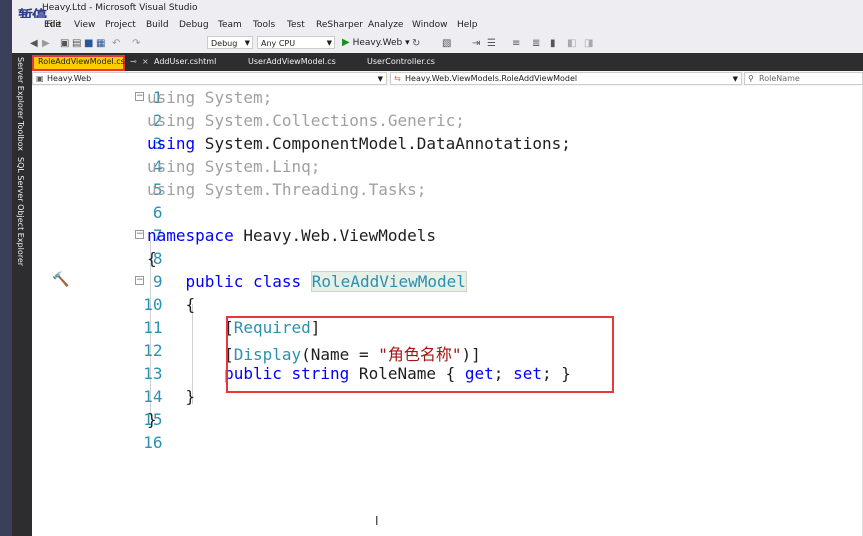 This screenshot has height=536, width=863. What do you see at coordinates (571, 43) in the screenshot?
I see `bookmark-prev-icon: ◧` at bounding box center [571, 43].